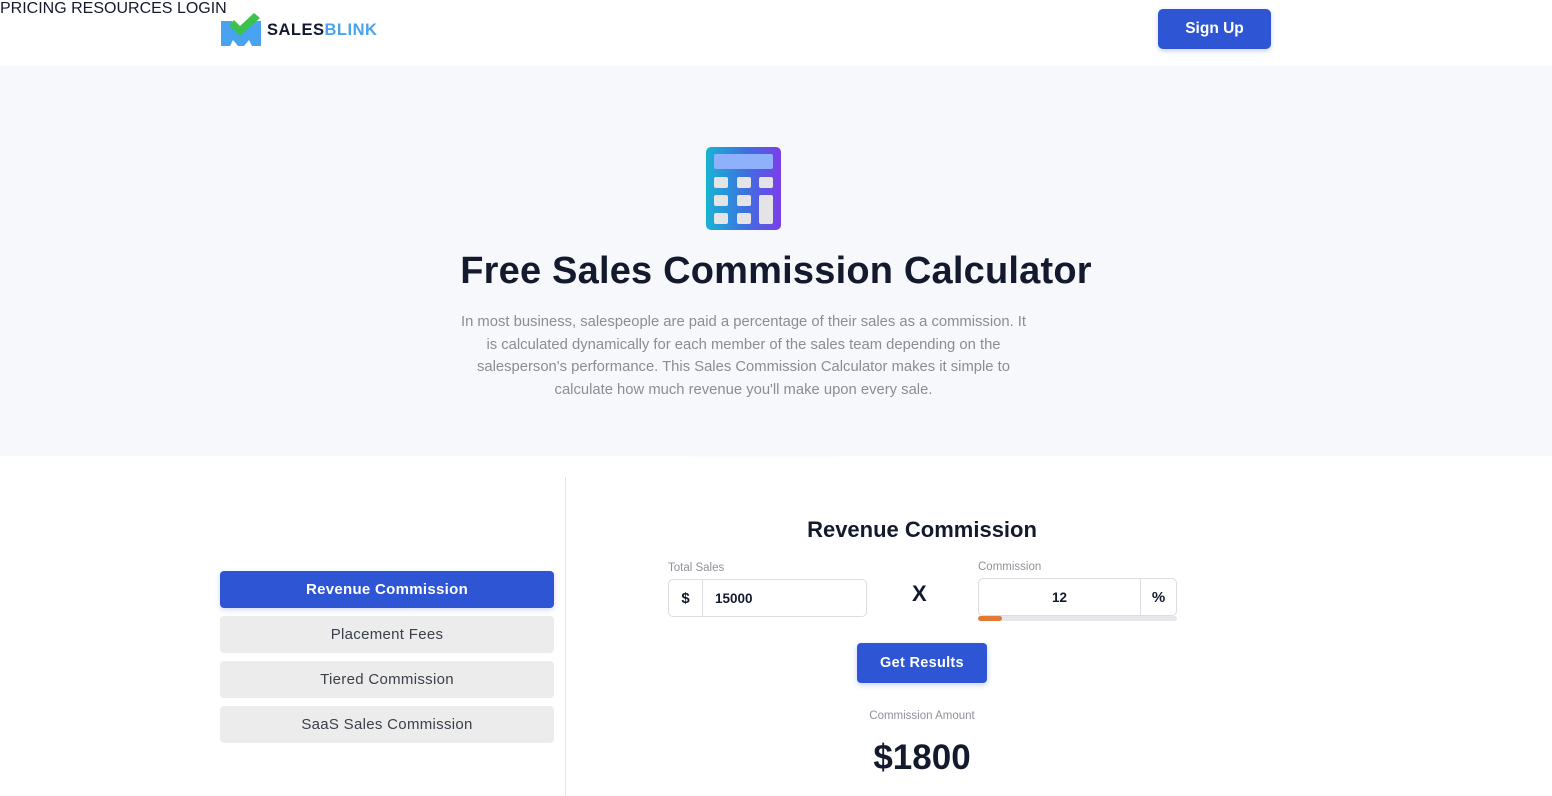  I want to click on total-sales-field: $ 15000, so click(767, 598).